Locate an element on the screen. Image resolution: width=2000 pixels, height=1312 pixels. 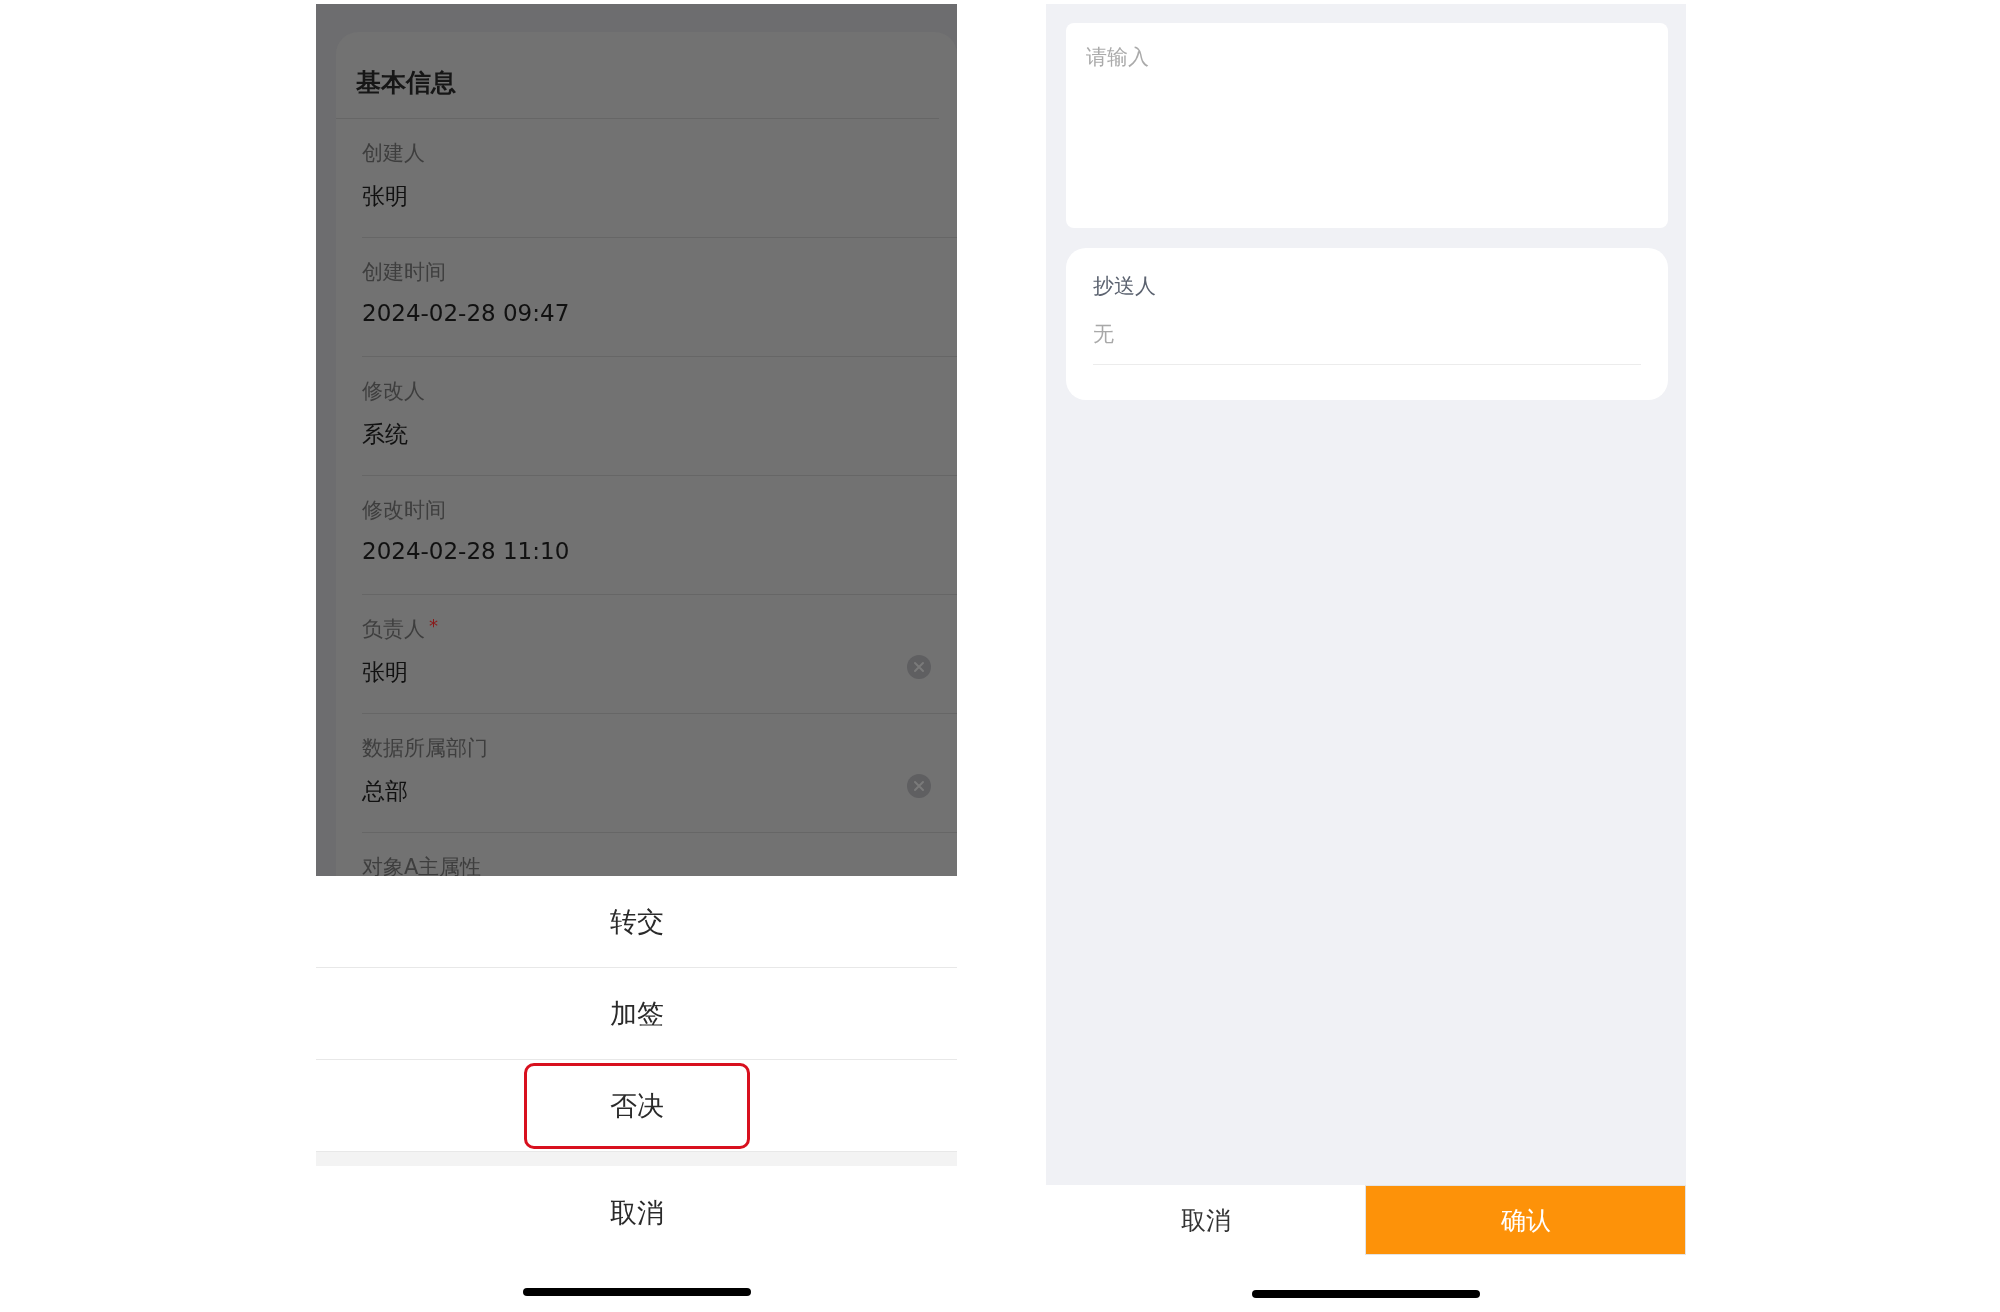
section-title: 基本信息 is located at coordinates (637, 75).